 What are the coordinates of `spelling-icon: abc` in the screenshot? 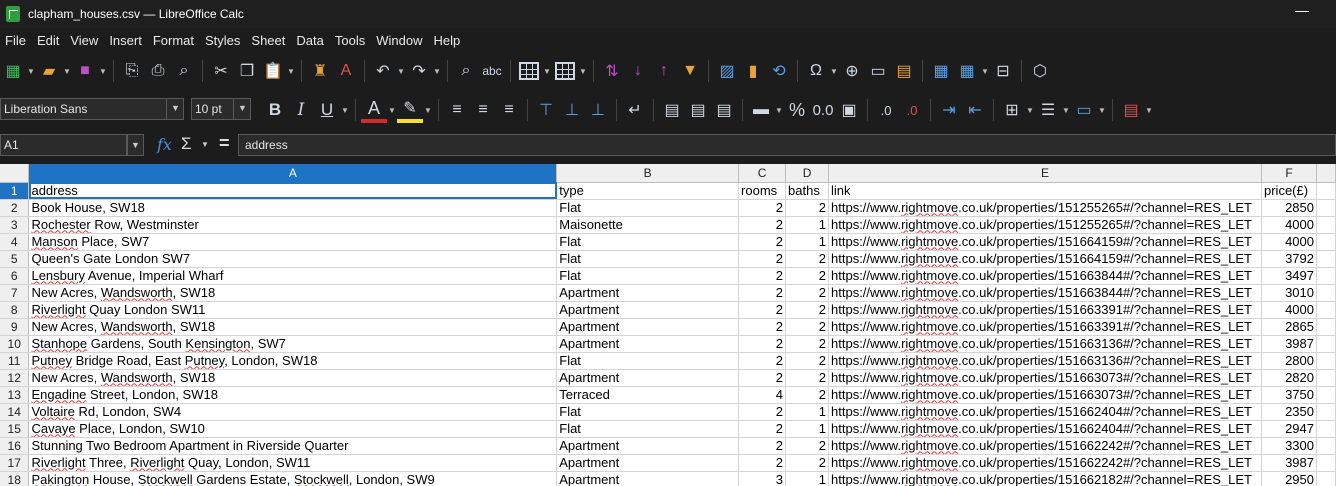 It's located at (492, 71).